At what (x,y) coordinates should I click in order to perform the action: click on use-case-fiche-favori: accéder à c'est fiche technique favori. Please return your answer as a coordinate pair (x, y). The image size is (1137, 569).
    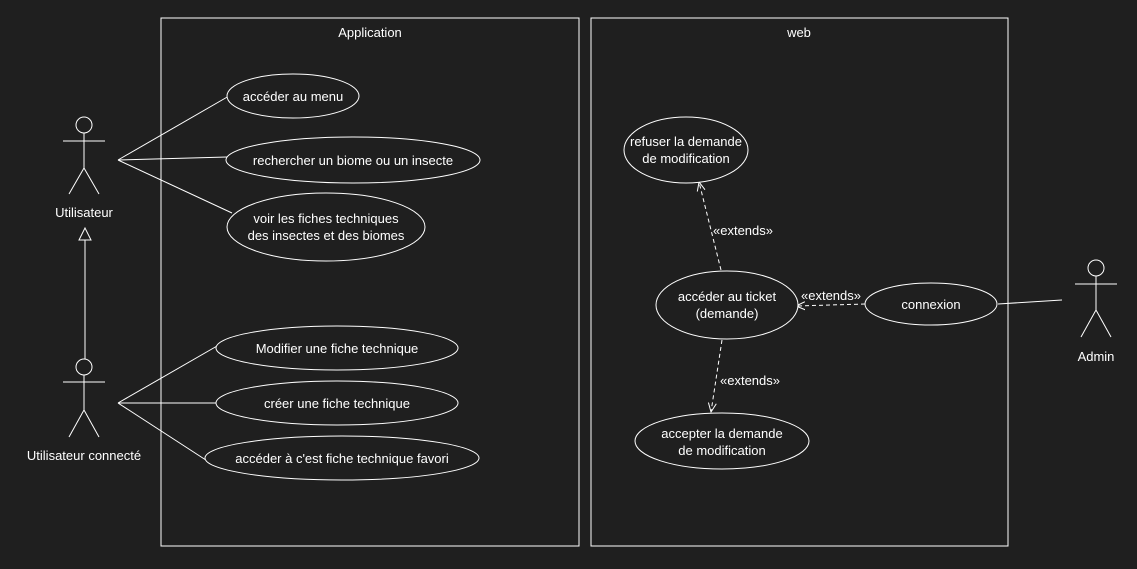
    Looking at the image, I should click on (342, 458).